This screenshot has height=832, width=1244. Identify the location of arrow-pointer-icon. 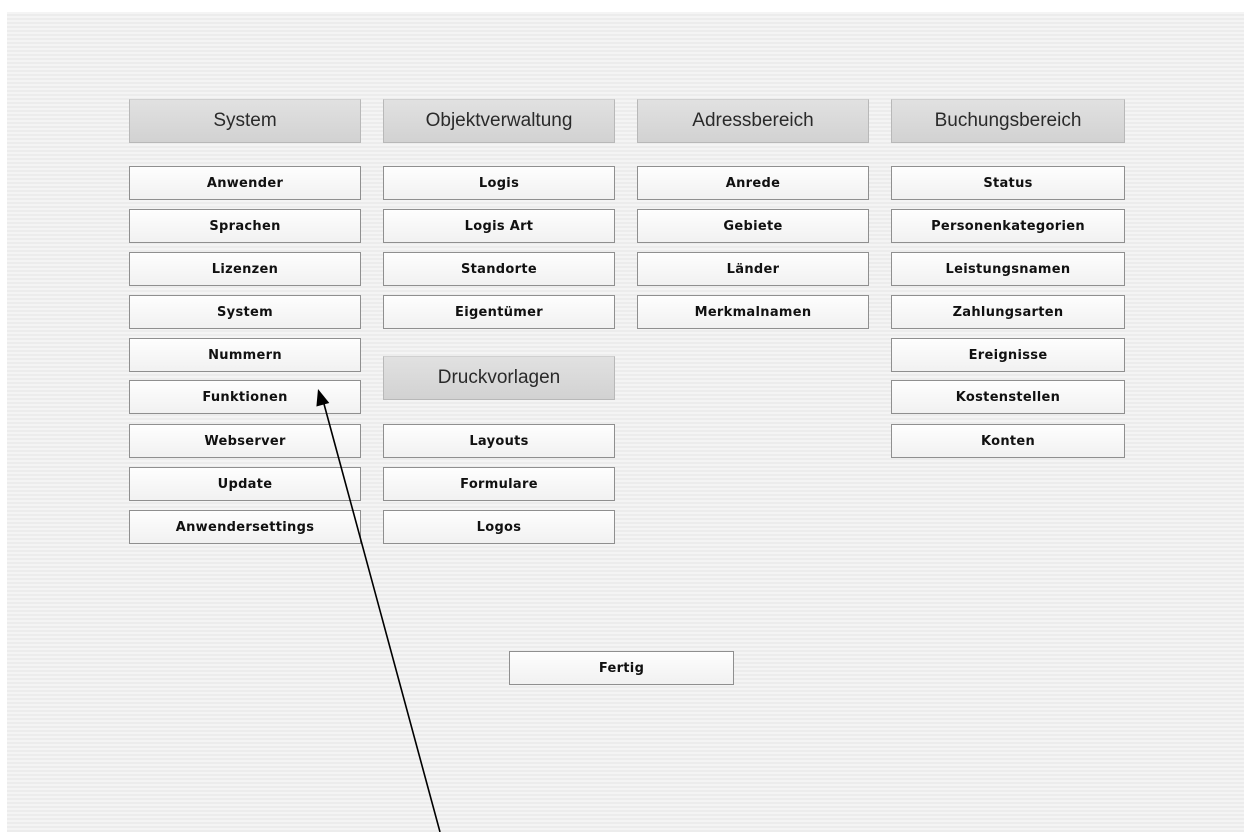
(378, 610).